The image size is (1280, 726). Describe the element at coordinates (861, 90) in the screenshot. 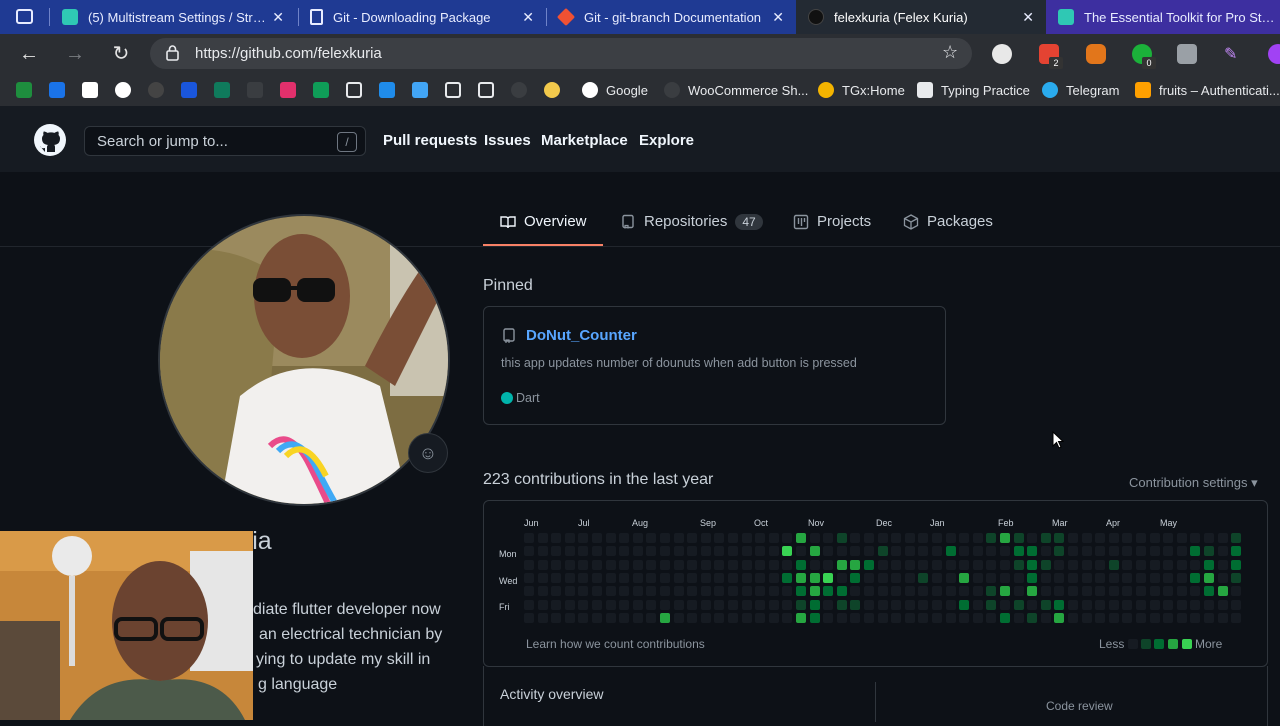

I see `bookmark-tgx: TGx:Home` at that location.